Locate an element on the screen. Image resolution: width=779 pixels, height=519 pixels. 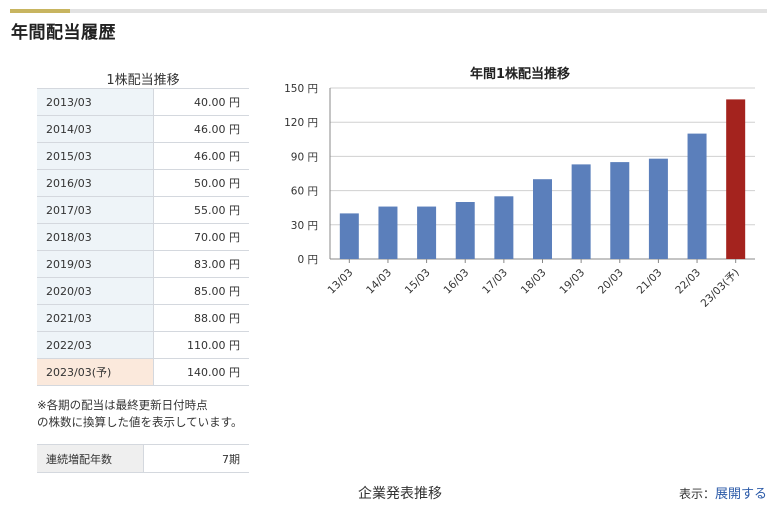
x-tick-label: 15/03 is located at coordinates (418, 282).